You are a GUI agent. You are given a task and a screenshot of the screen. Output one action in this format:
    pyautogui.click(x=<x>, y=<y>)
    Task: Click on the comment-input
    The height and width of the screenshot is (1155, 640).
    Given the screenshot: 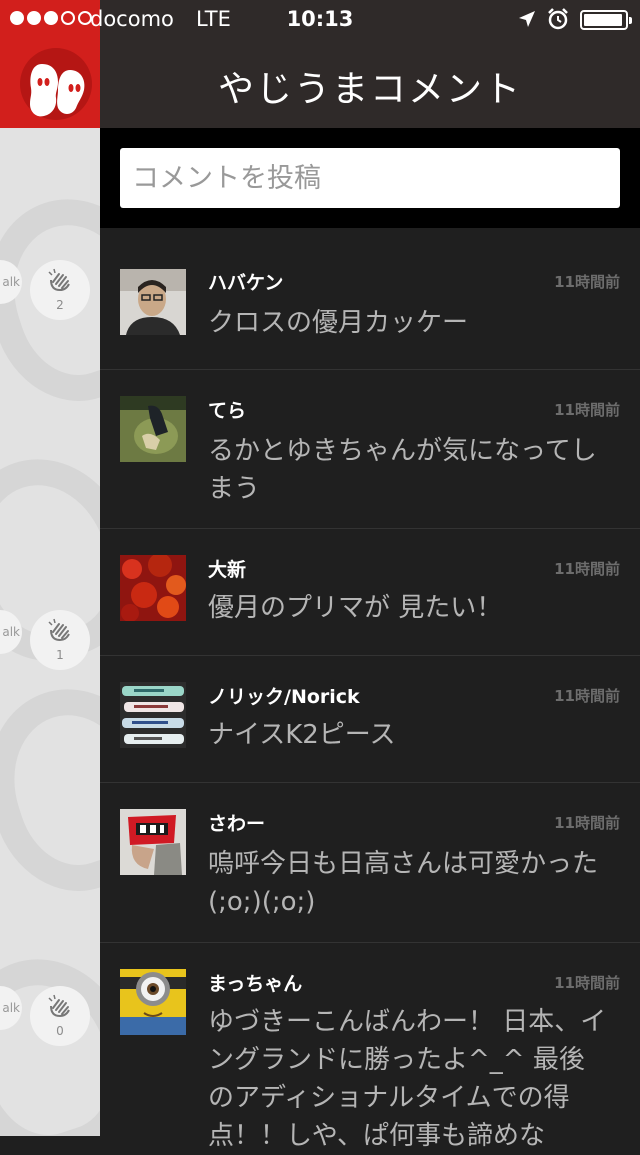 What is the action you would take?
    pyautogui.click(x=370, y=178)
    